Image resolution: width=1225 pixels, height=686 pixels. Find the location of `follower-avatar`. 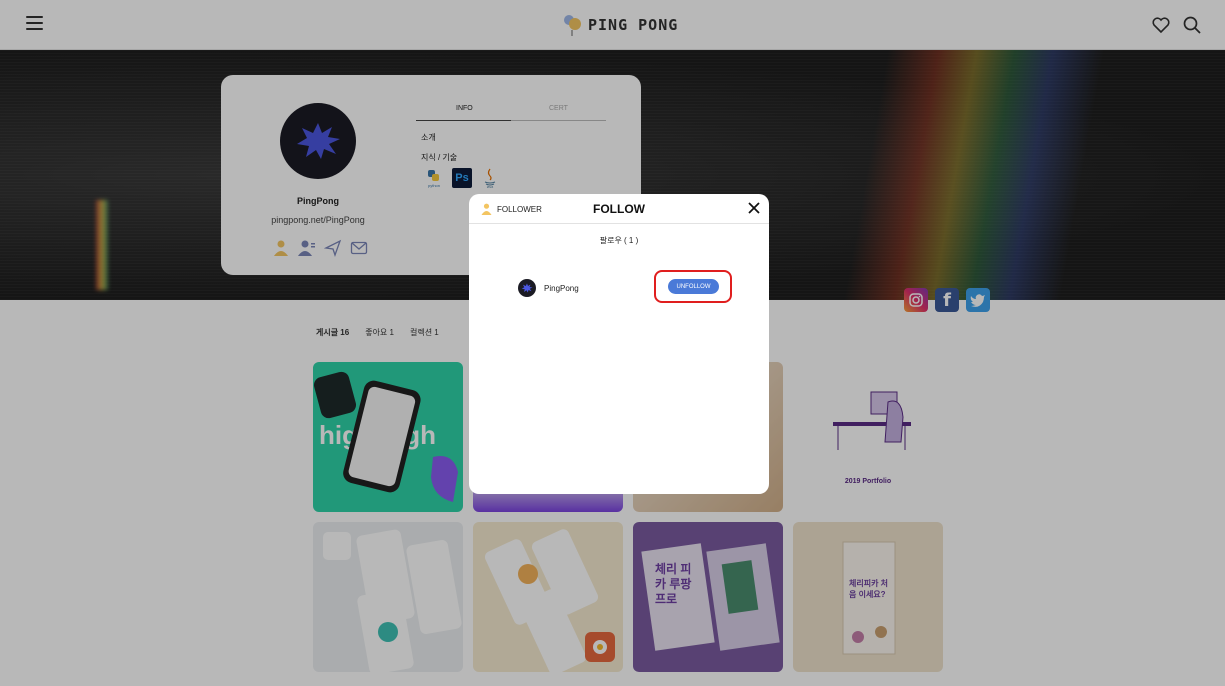

follower-avatar is located at coordinates (527, 288).